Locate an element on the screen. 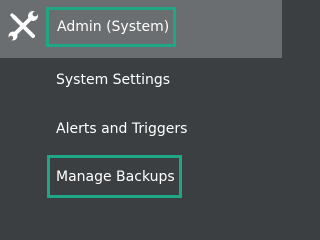 The image size is (320, 240). menu-item-manage-backups: Manage Backups is located at coordinates (115, 177).